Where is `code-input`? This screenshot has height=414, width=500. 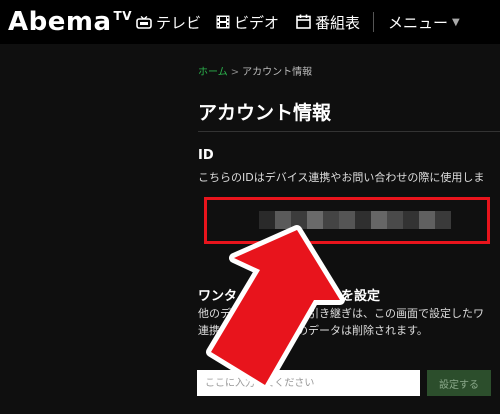
code-input is located at coordinates (308, 383).